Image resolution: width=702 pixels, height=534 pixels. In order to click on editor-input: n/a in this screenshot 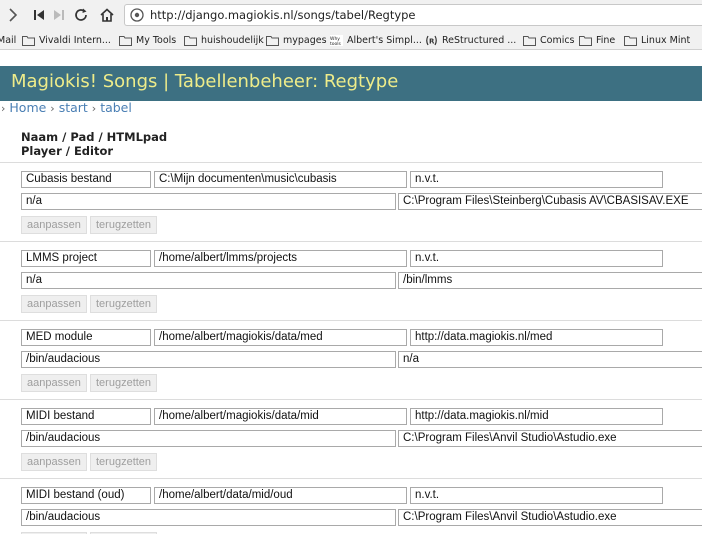, I will do `click(550, 359)`.